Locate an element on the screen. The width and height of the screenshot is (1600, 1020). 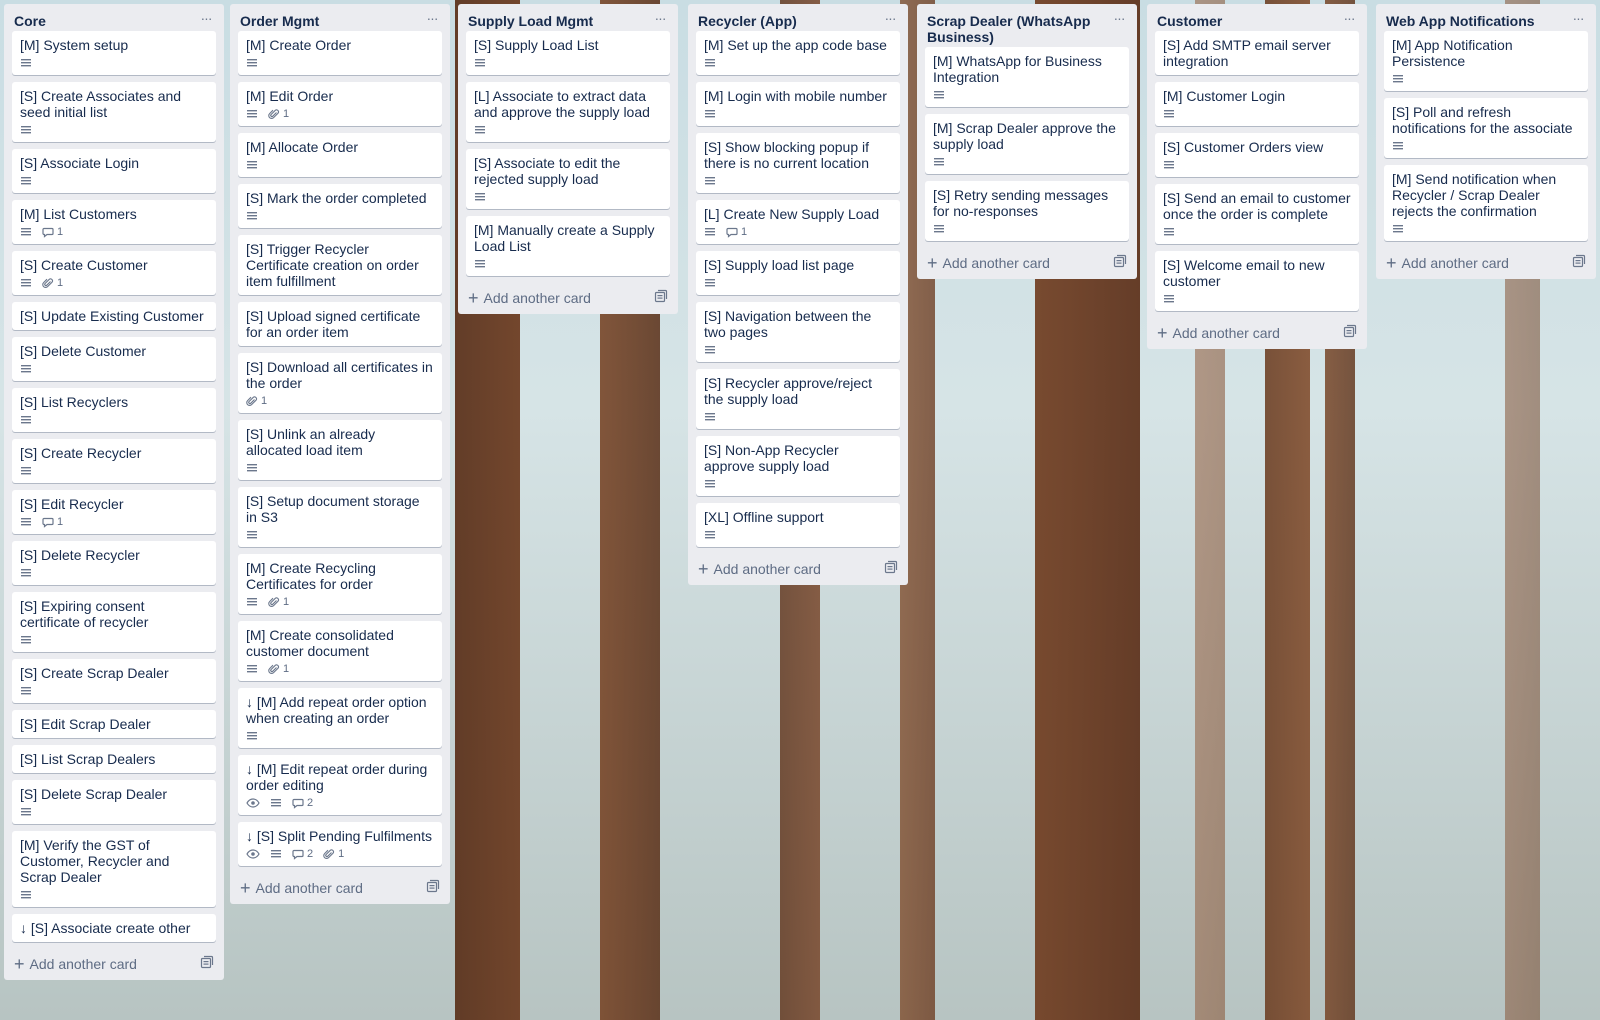
list-title: Recycler (App) is located at coordinates (789, 21).